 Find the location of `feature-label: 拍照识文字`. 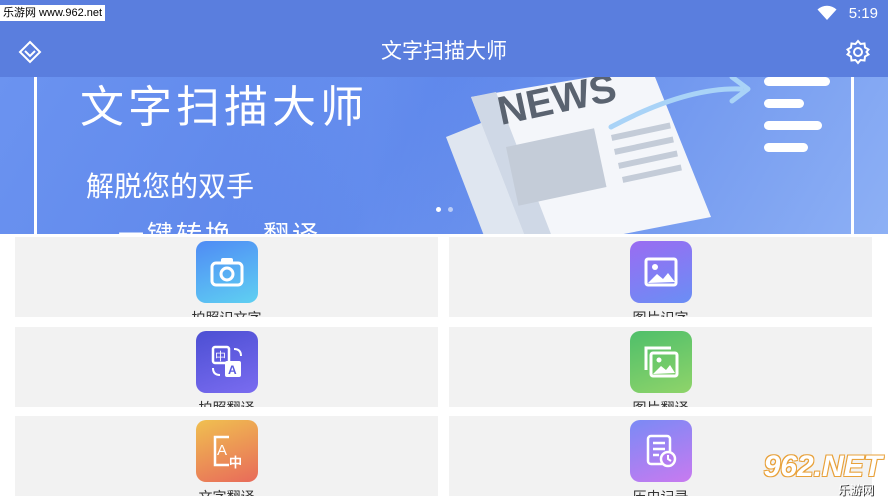

feature-label: 拍照识文字 is located at coordinates (226, 312).